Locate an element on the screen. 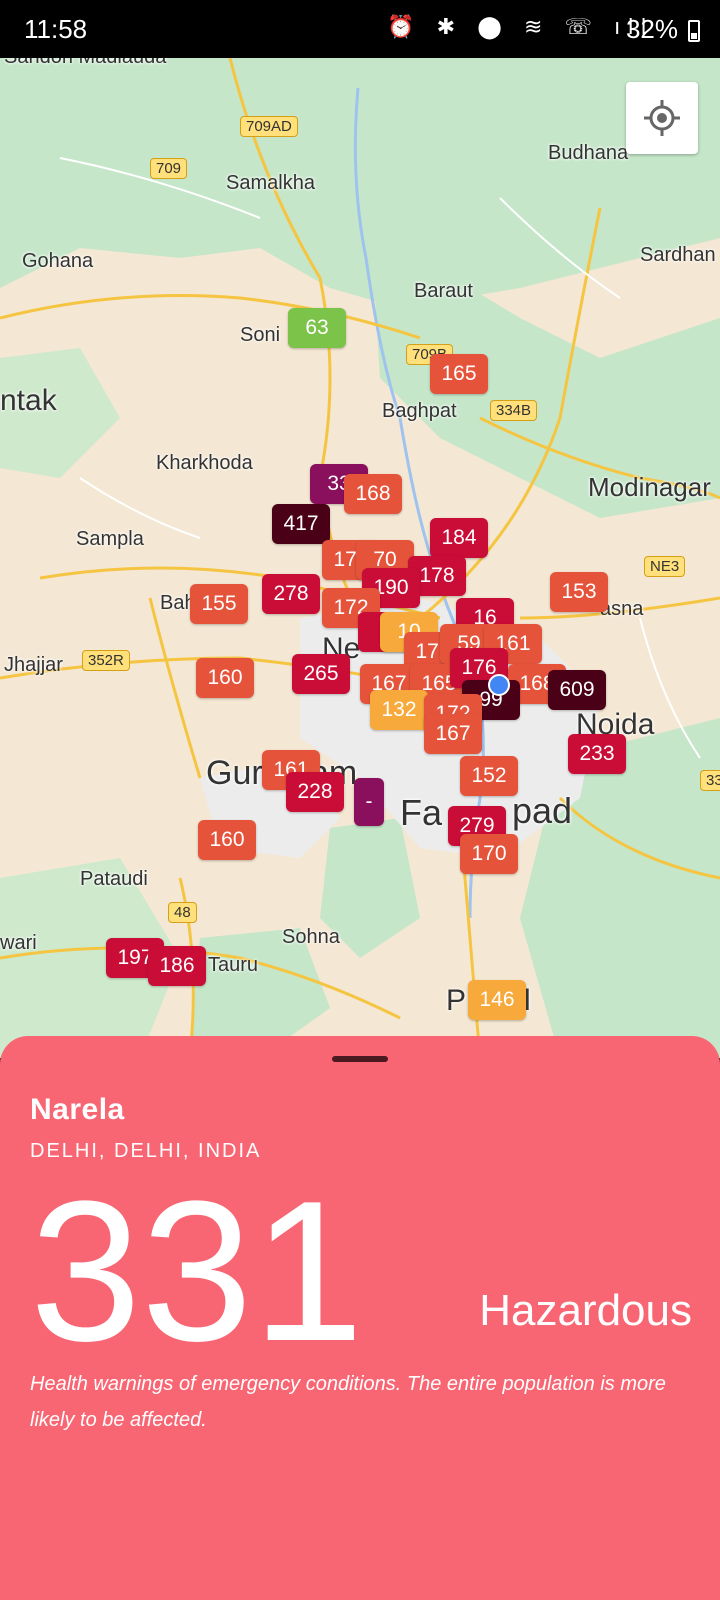  place-label: Baraut is located at coordinates (443, 291).